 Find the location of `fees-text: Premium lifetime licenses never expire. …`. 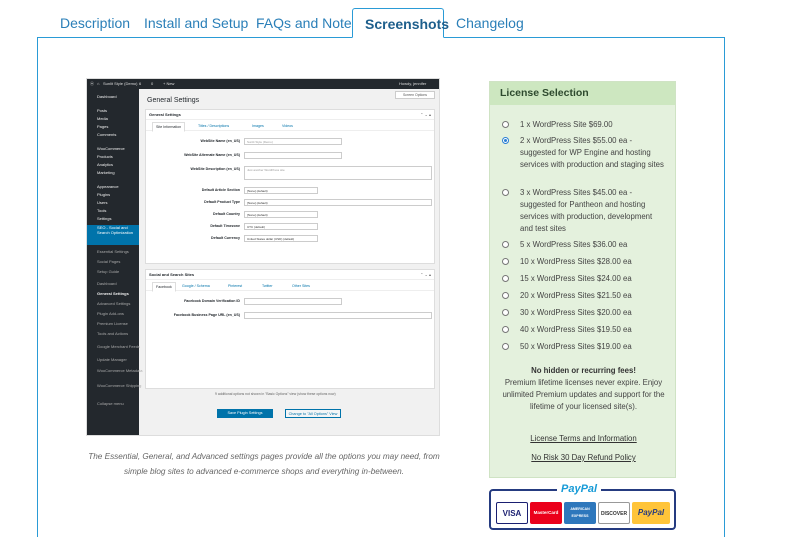

fees-text: Premium lifetime licenses never expire. … is located at coordinates (583, 394).